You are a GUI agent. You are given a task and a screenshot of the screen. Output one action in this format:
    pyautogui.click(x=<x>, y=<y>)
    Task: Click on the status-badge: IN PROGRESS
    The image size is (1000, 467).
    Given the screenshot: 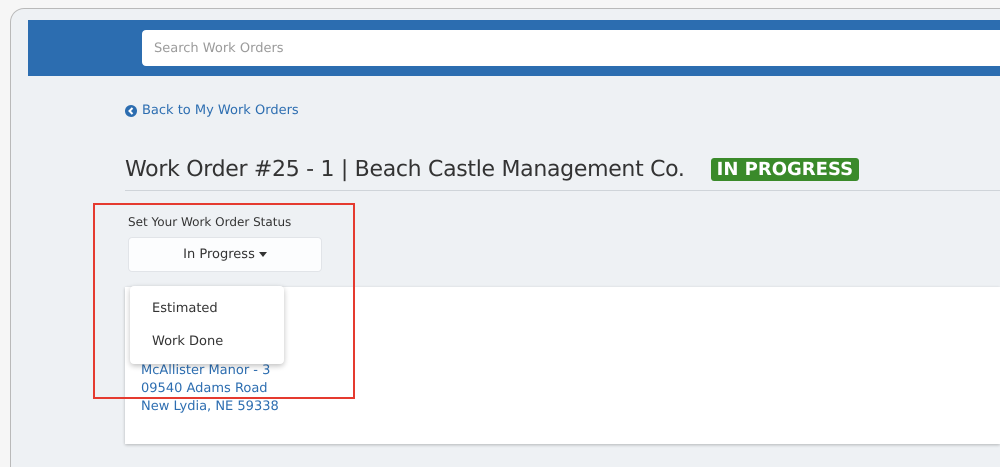 What is the action you would take?
    pyautogui.click(x=785, y=169)
    